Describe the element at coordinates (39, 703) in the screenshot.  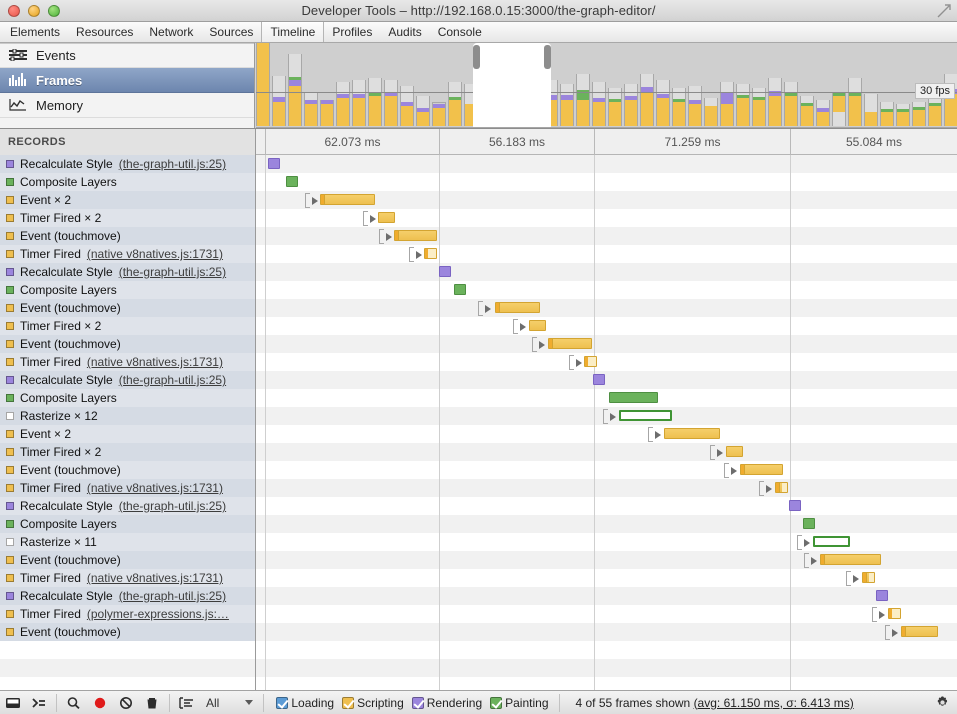
I see `console-drawer-icon` at that location.